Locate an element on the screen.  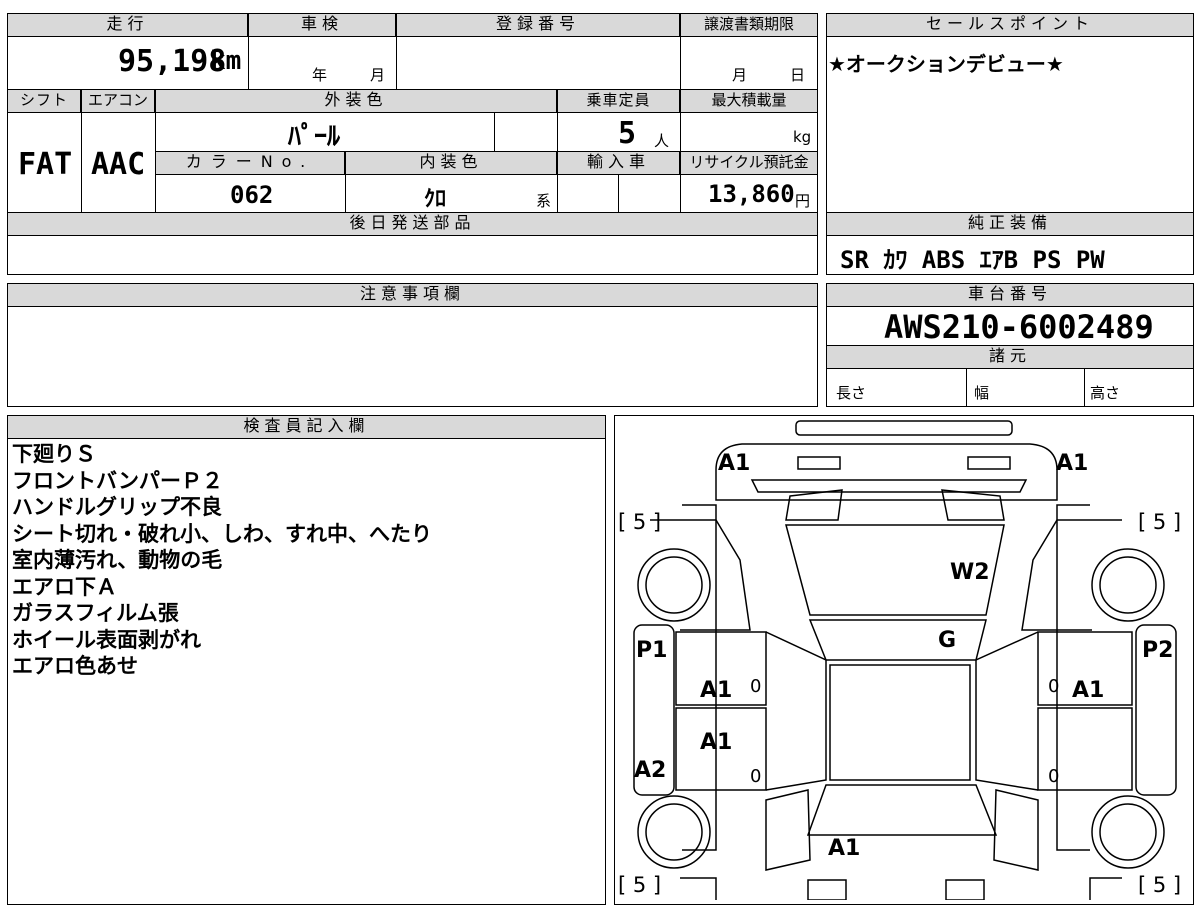
spec-height: 高さ is located at coordinates (1105, 393).